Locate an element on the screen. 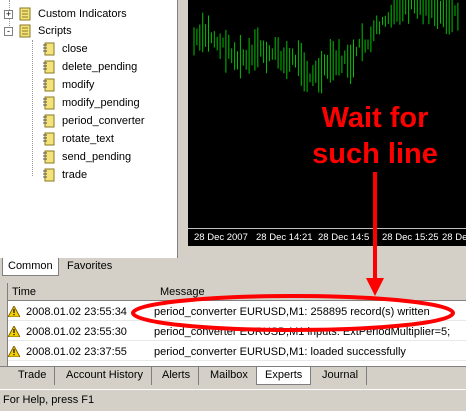 The width and height of the screenshot is (466, 411). log-time: 2008.01.02 23:37:55 is located at coordinates (76, 351).